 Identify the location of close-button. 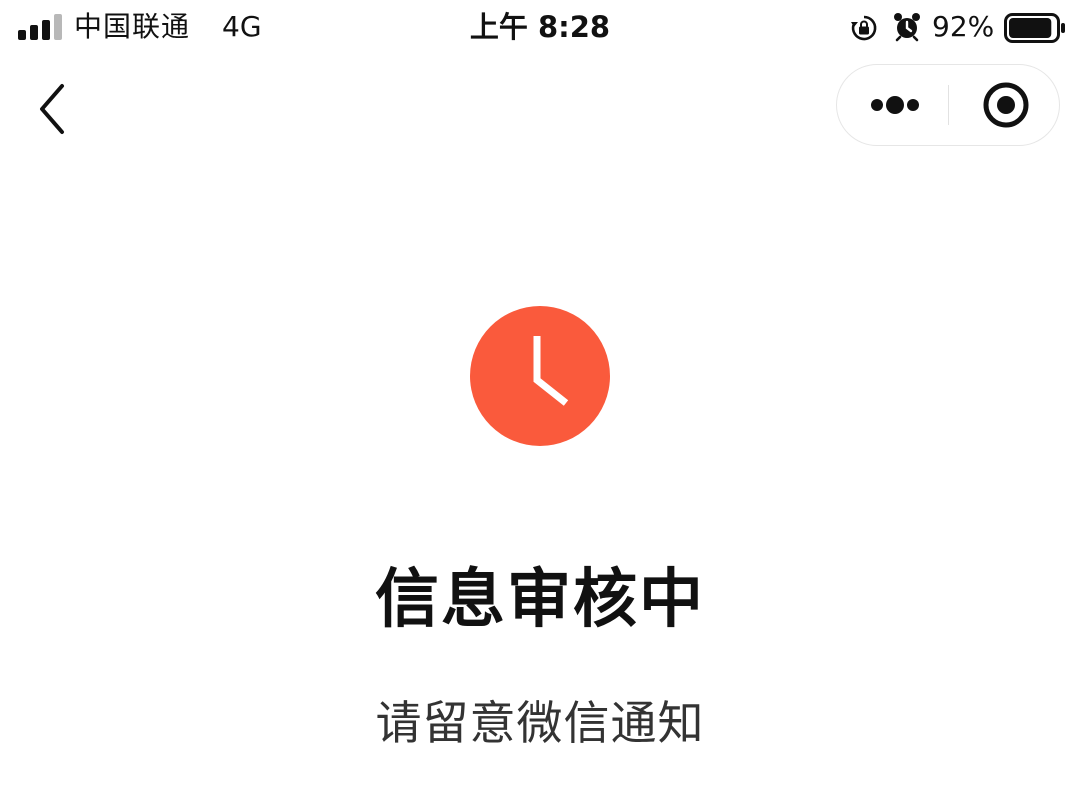
(1004, 105).